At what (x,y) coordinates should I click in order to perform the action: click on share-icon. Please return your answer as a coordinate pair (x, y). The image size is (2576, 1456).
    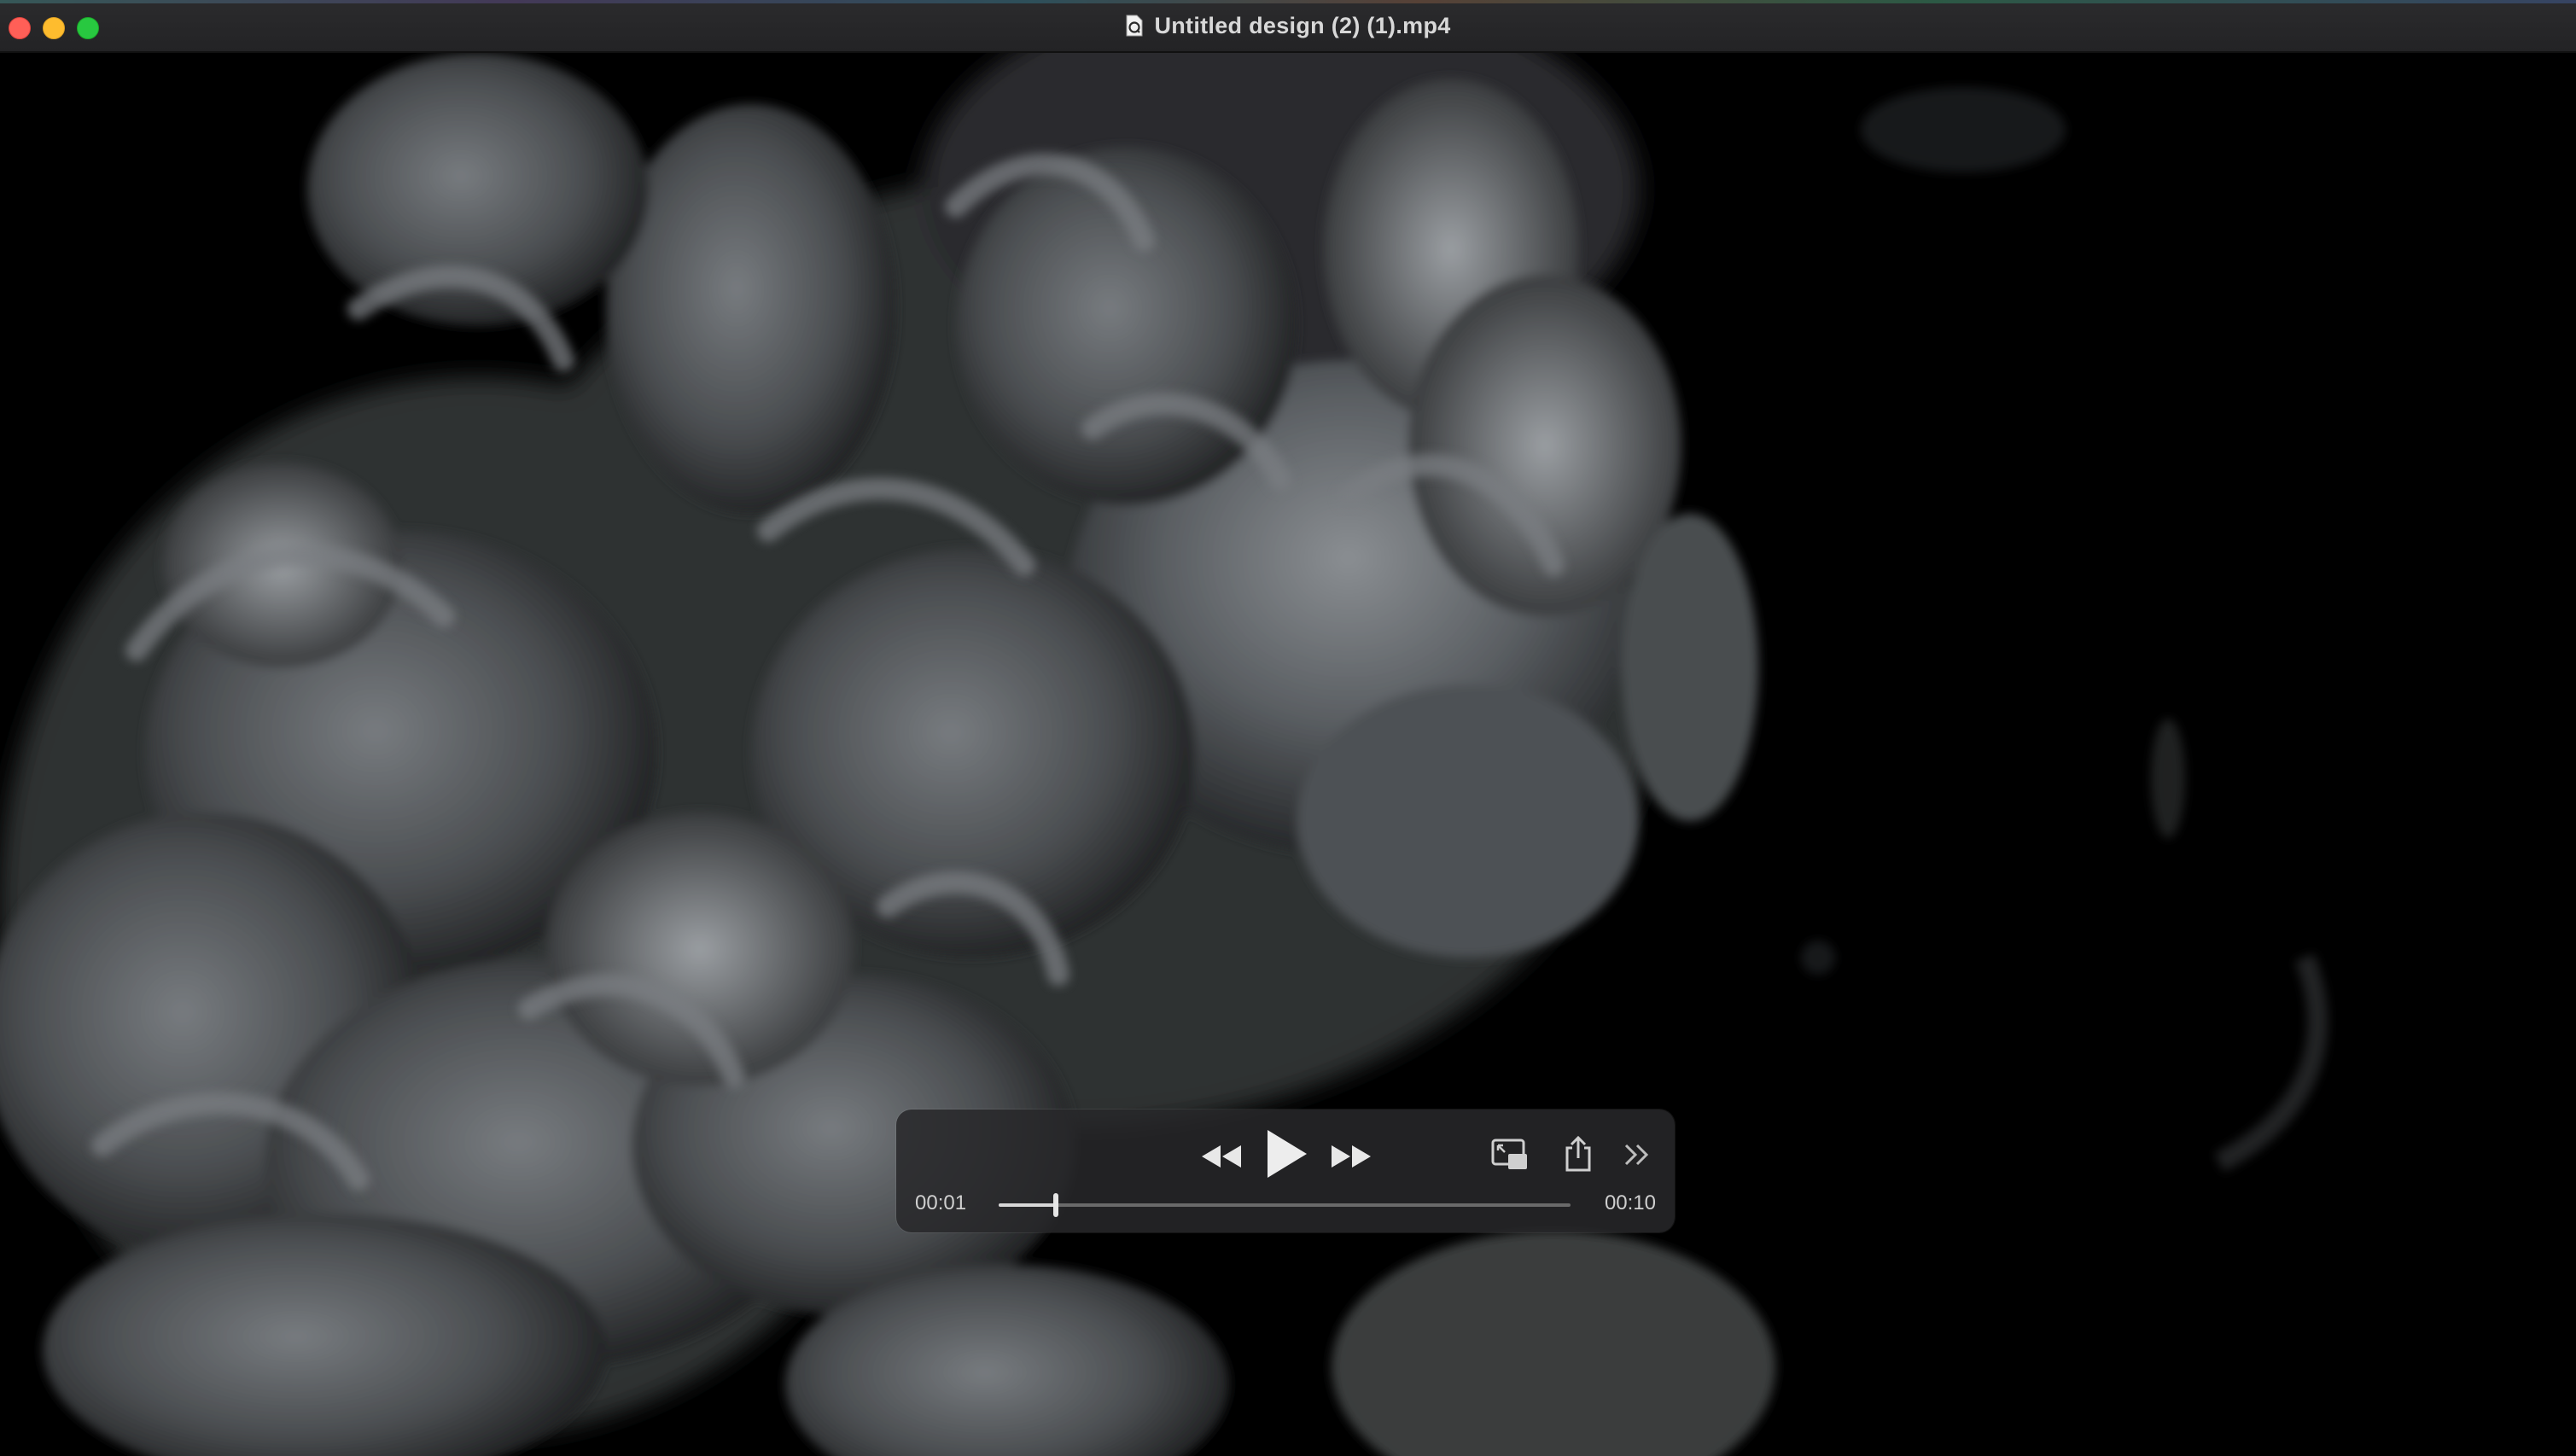
    Looking at the image, I should click on (1578, 1154).